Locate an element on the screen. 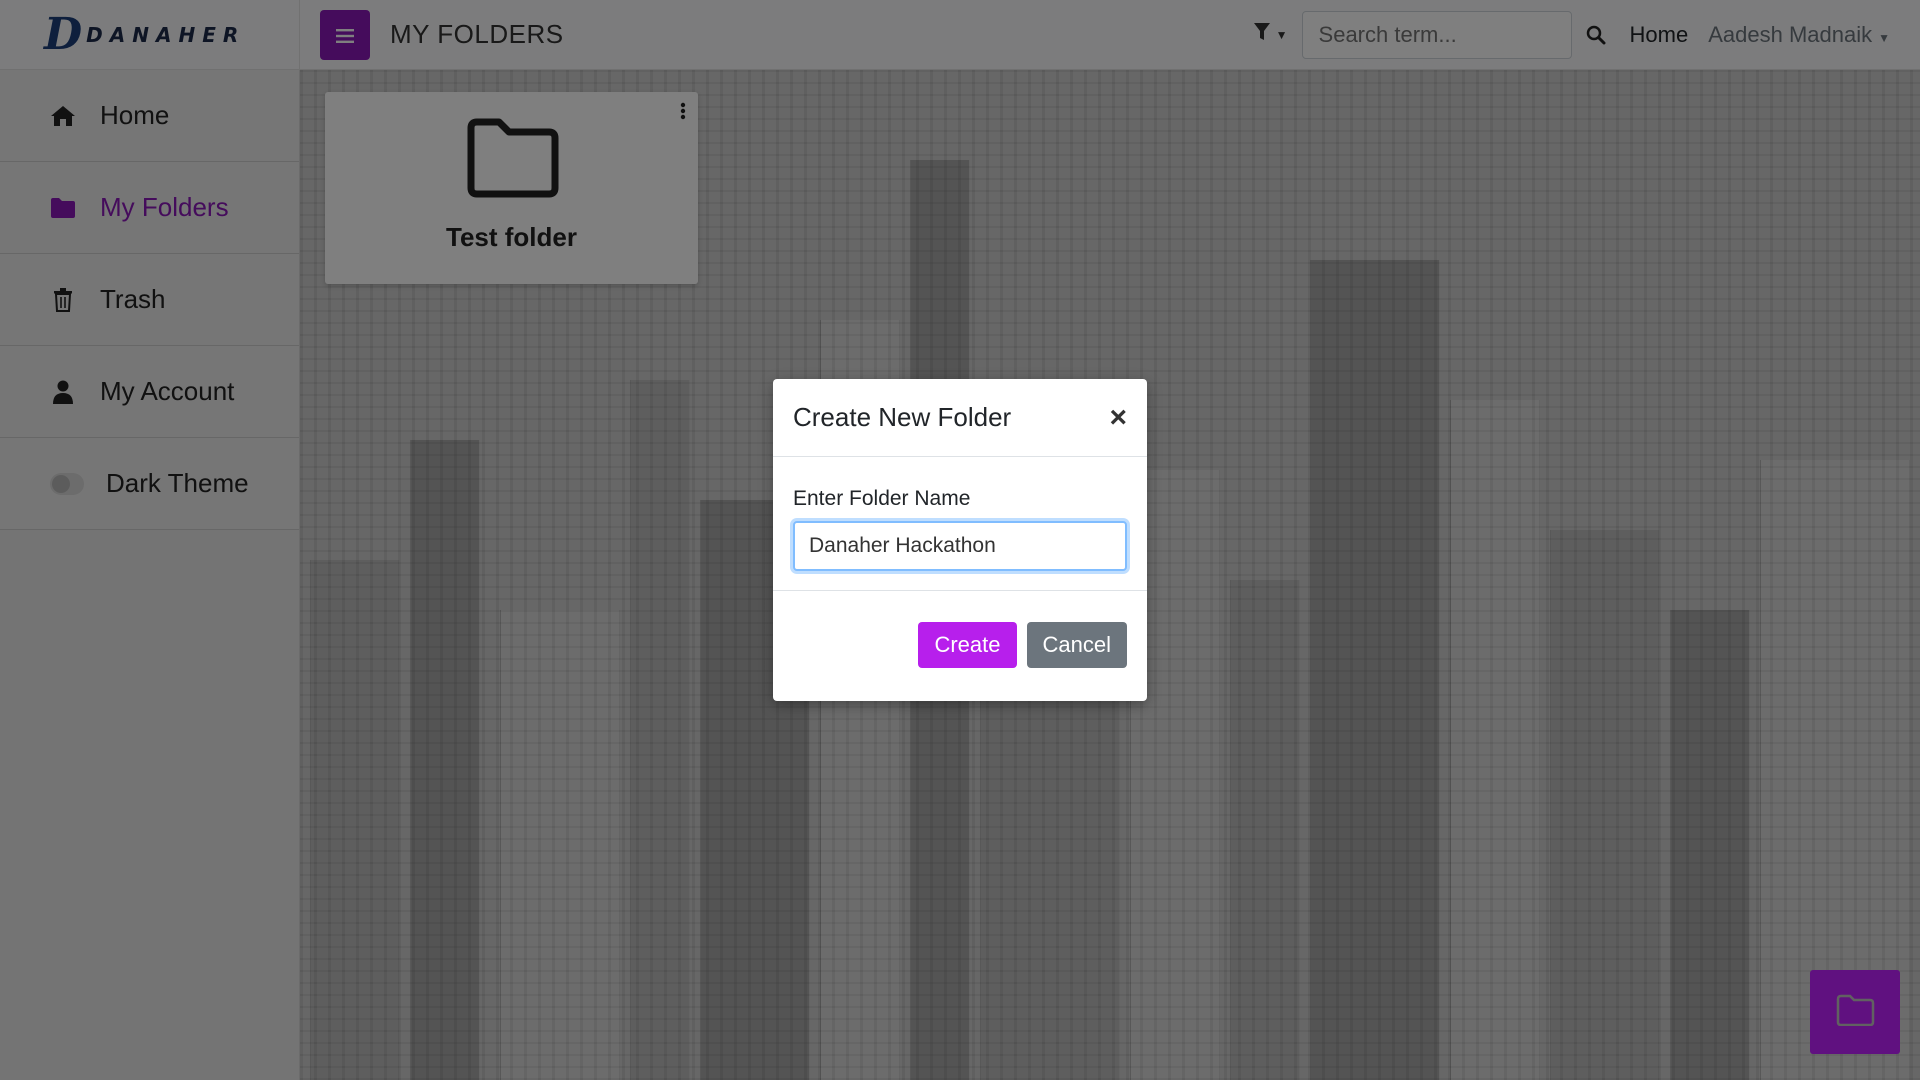  cancel-button: Cancel is located at coordinates (1076, 645).